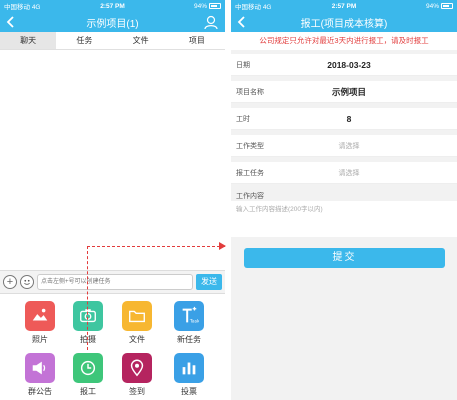 This screenshot has width=457, height=400. I want to click on app-announcement: 群公告, so click(40, 375).